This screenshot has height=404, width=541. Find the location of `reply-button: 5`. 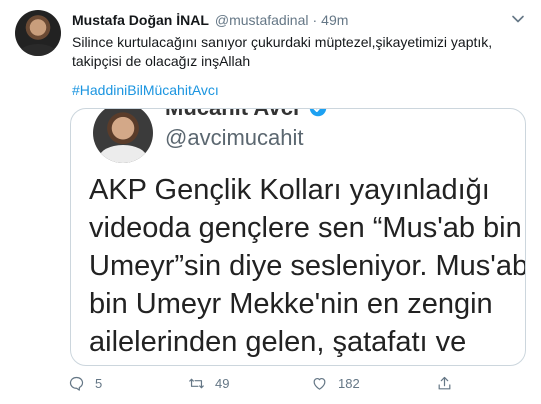

reply-button: 5 is located at coordinates (85, 383).